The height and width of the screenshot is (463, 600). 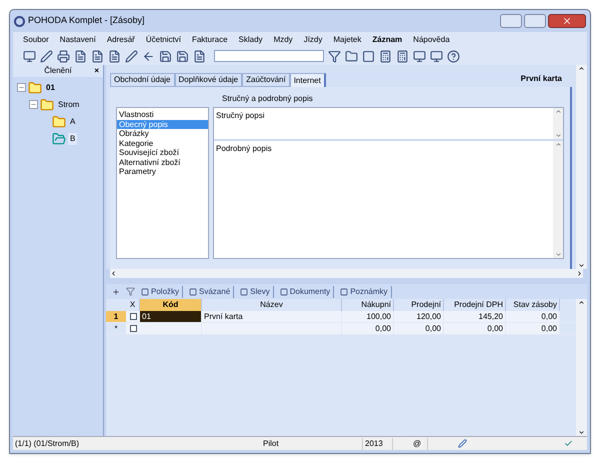 What do you see at coordinates (307, 292) in the screenshot?
I see `tab: Dokumenty` at bounding box center [307, 292].